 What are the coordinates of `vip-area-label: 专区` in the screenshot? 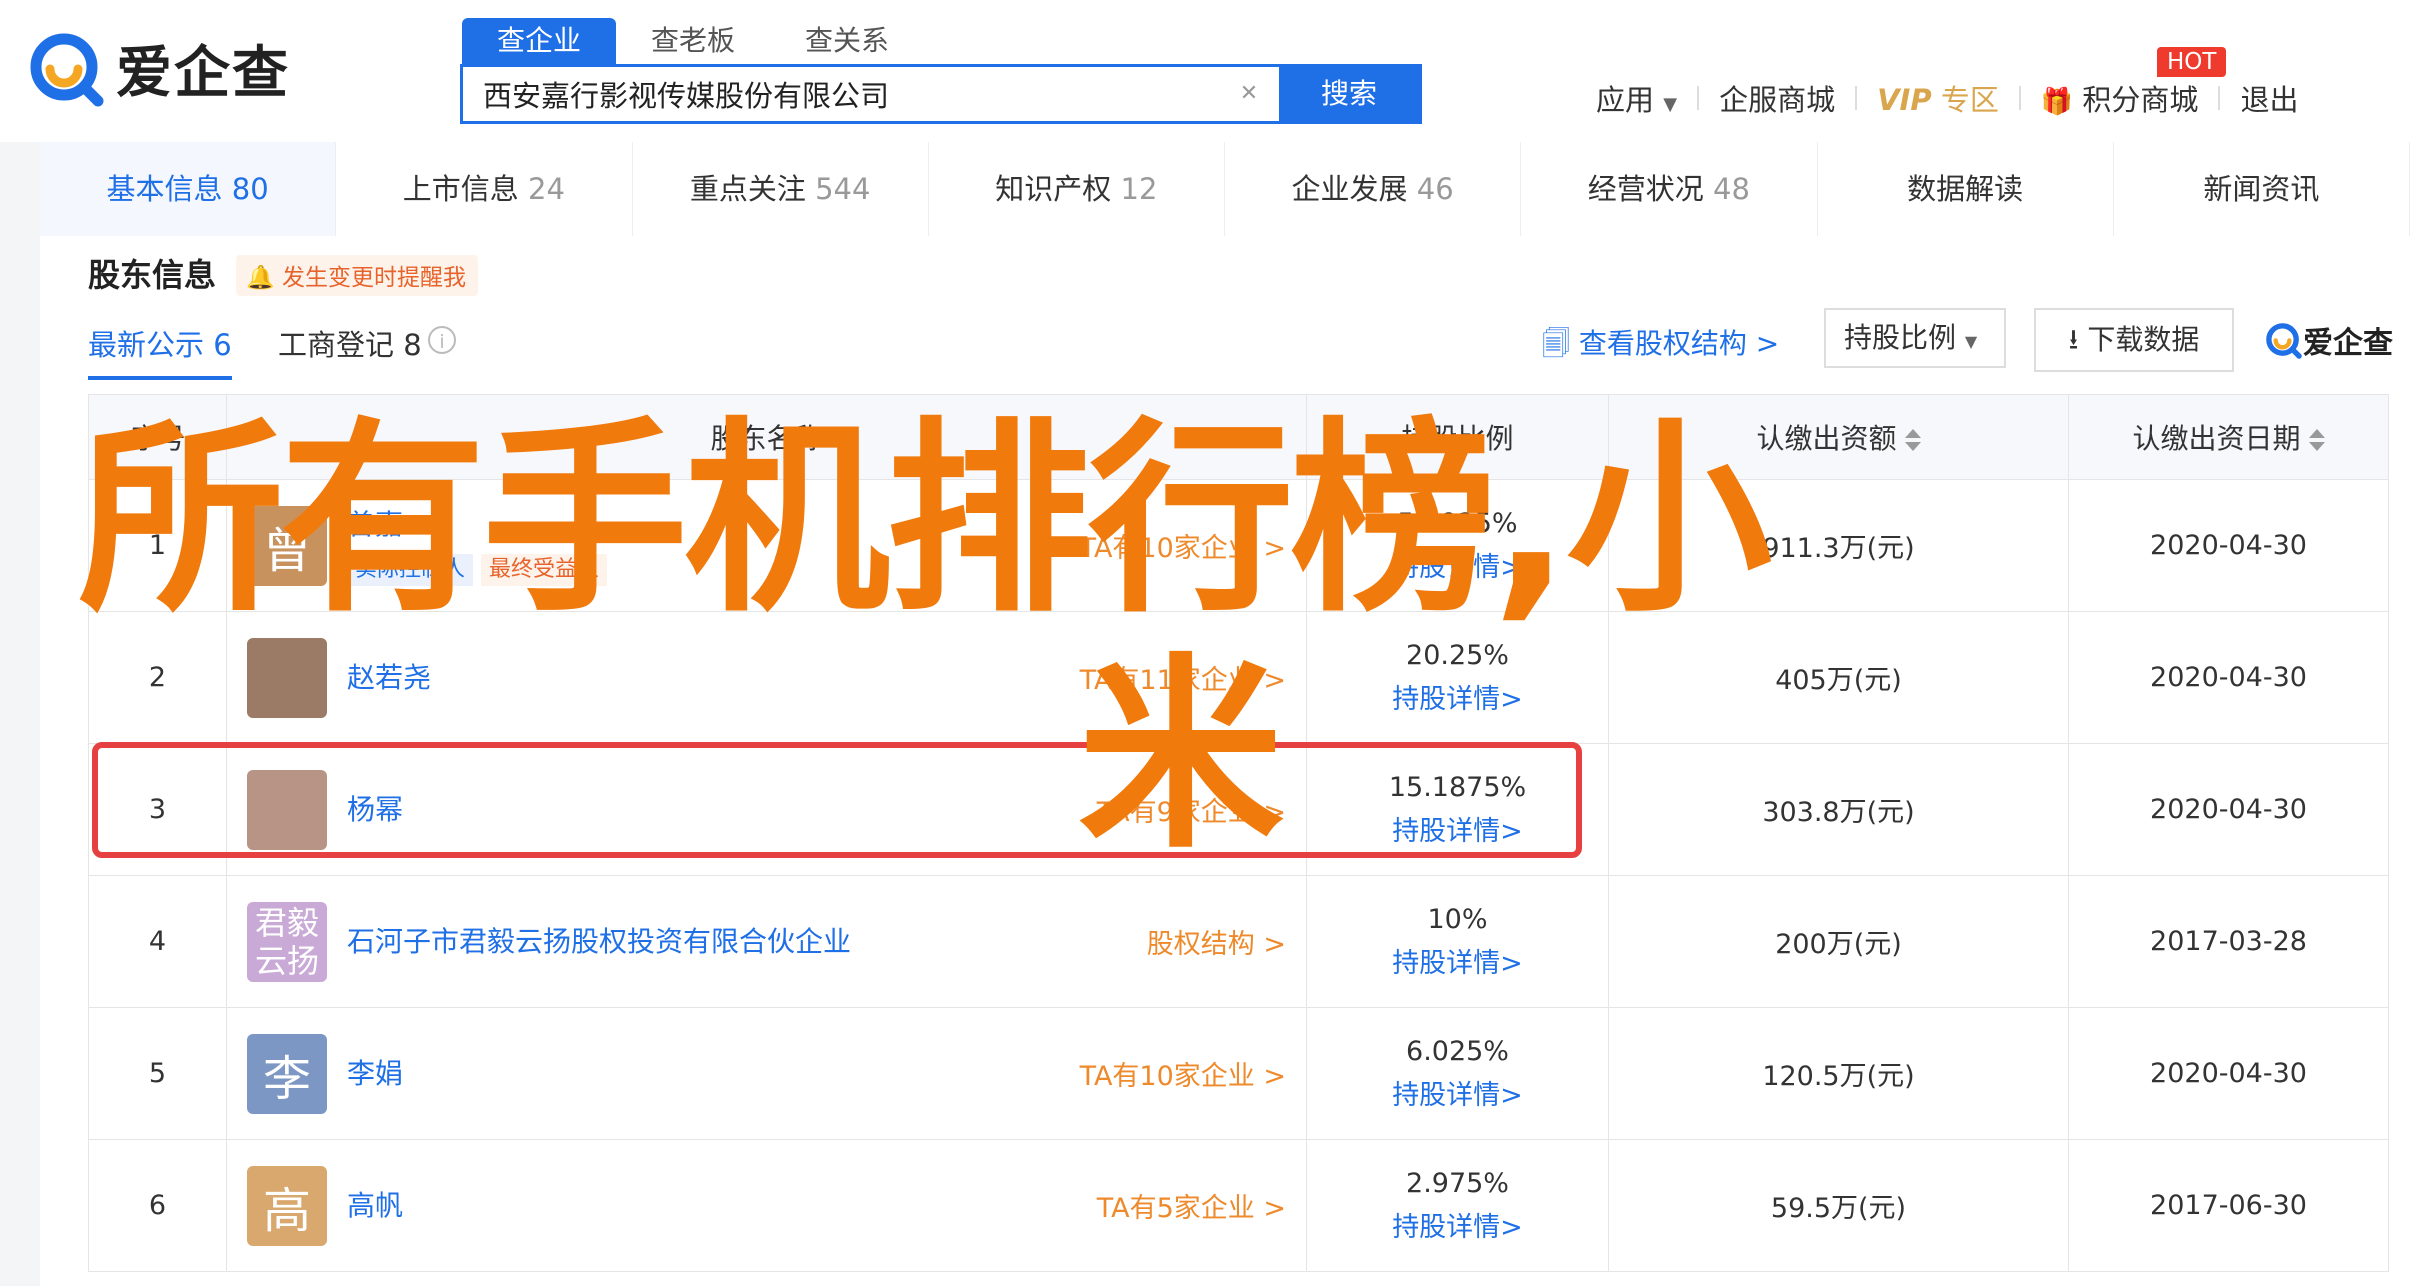 It's located at (1969, 100).